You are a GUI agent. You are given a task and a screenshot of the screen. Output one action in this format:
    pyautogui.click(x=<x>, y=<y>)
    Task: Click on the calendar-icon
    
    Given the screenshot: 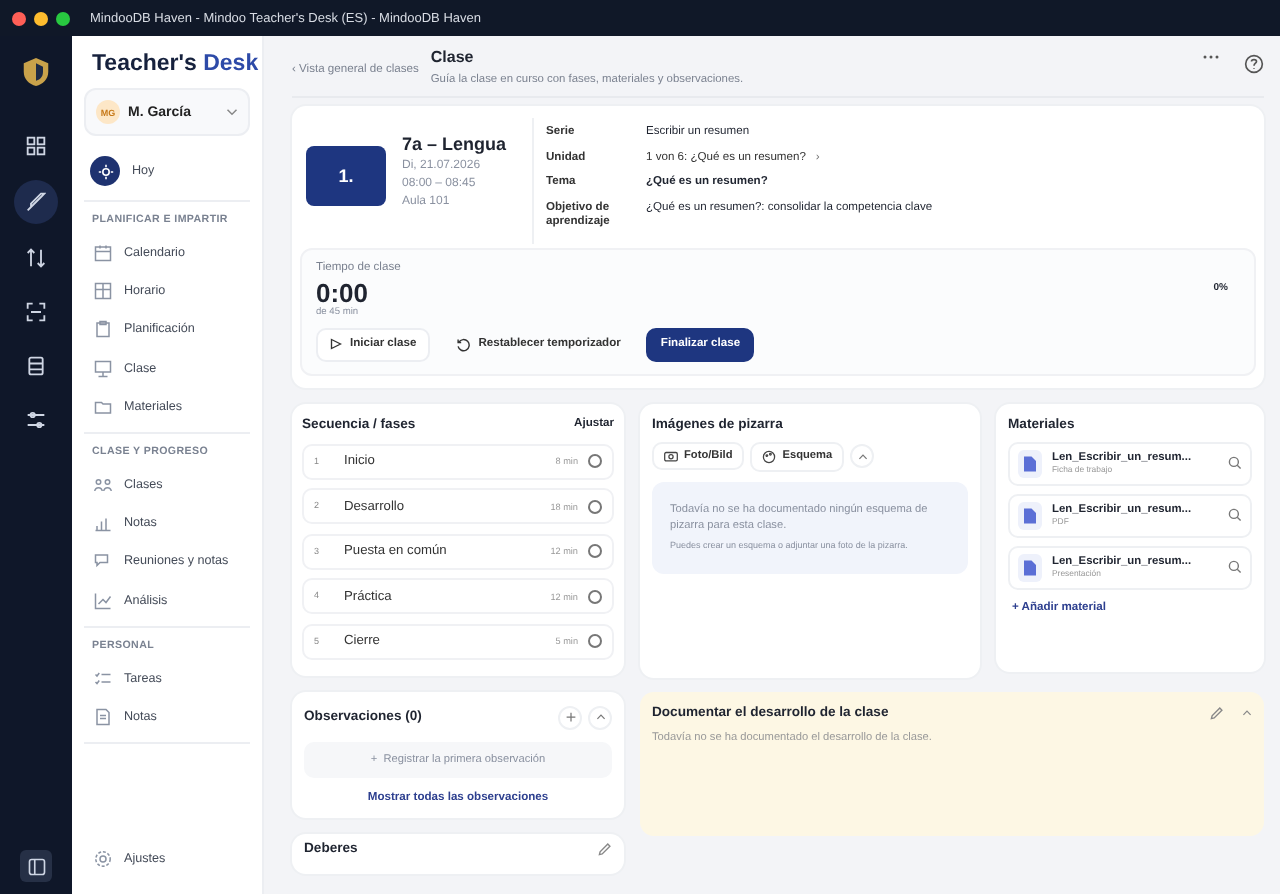 What is the action you would take?
    pyautogui.click(x=103, y=253)
    